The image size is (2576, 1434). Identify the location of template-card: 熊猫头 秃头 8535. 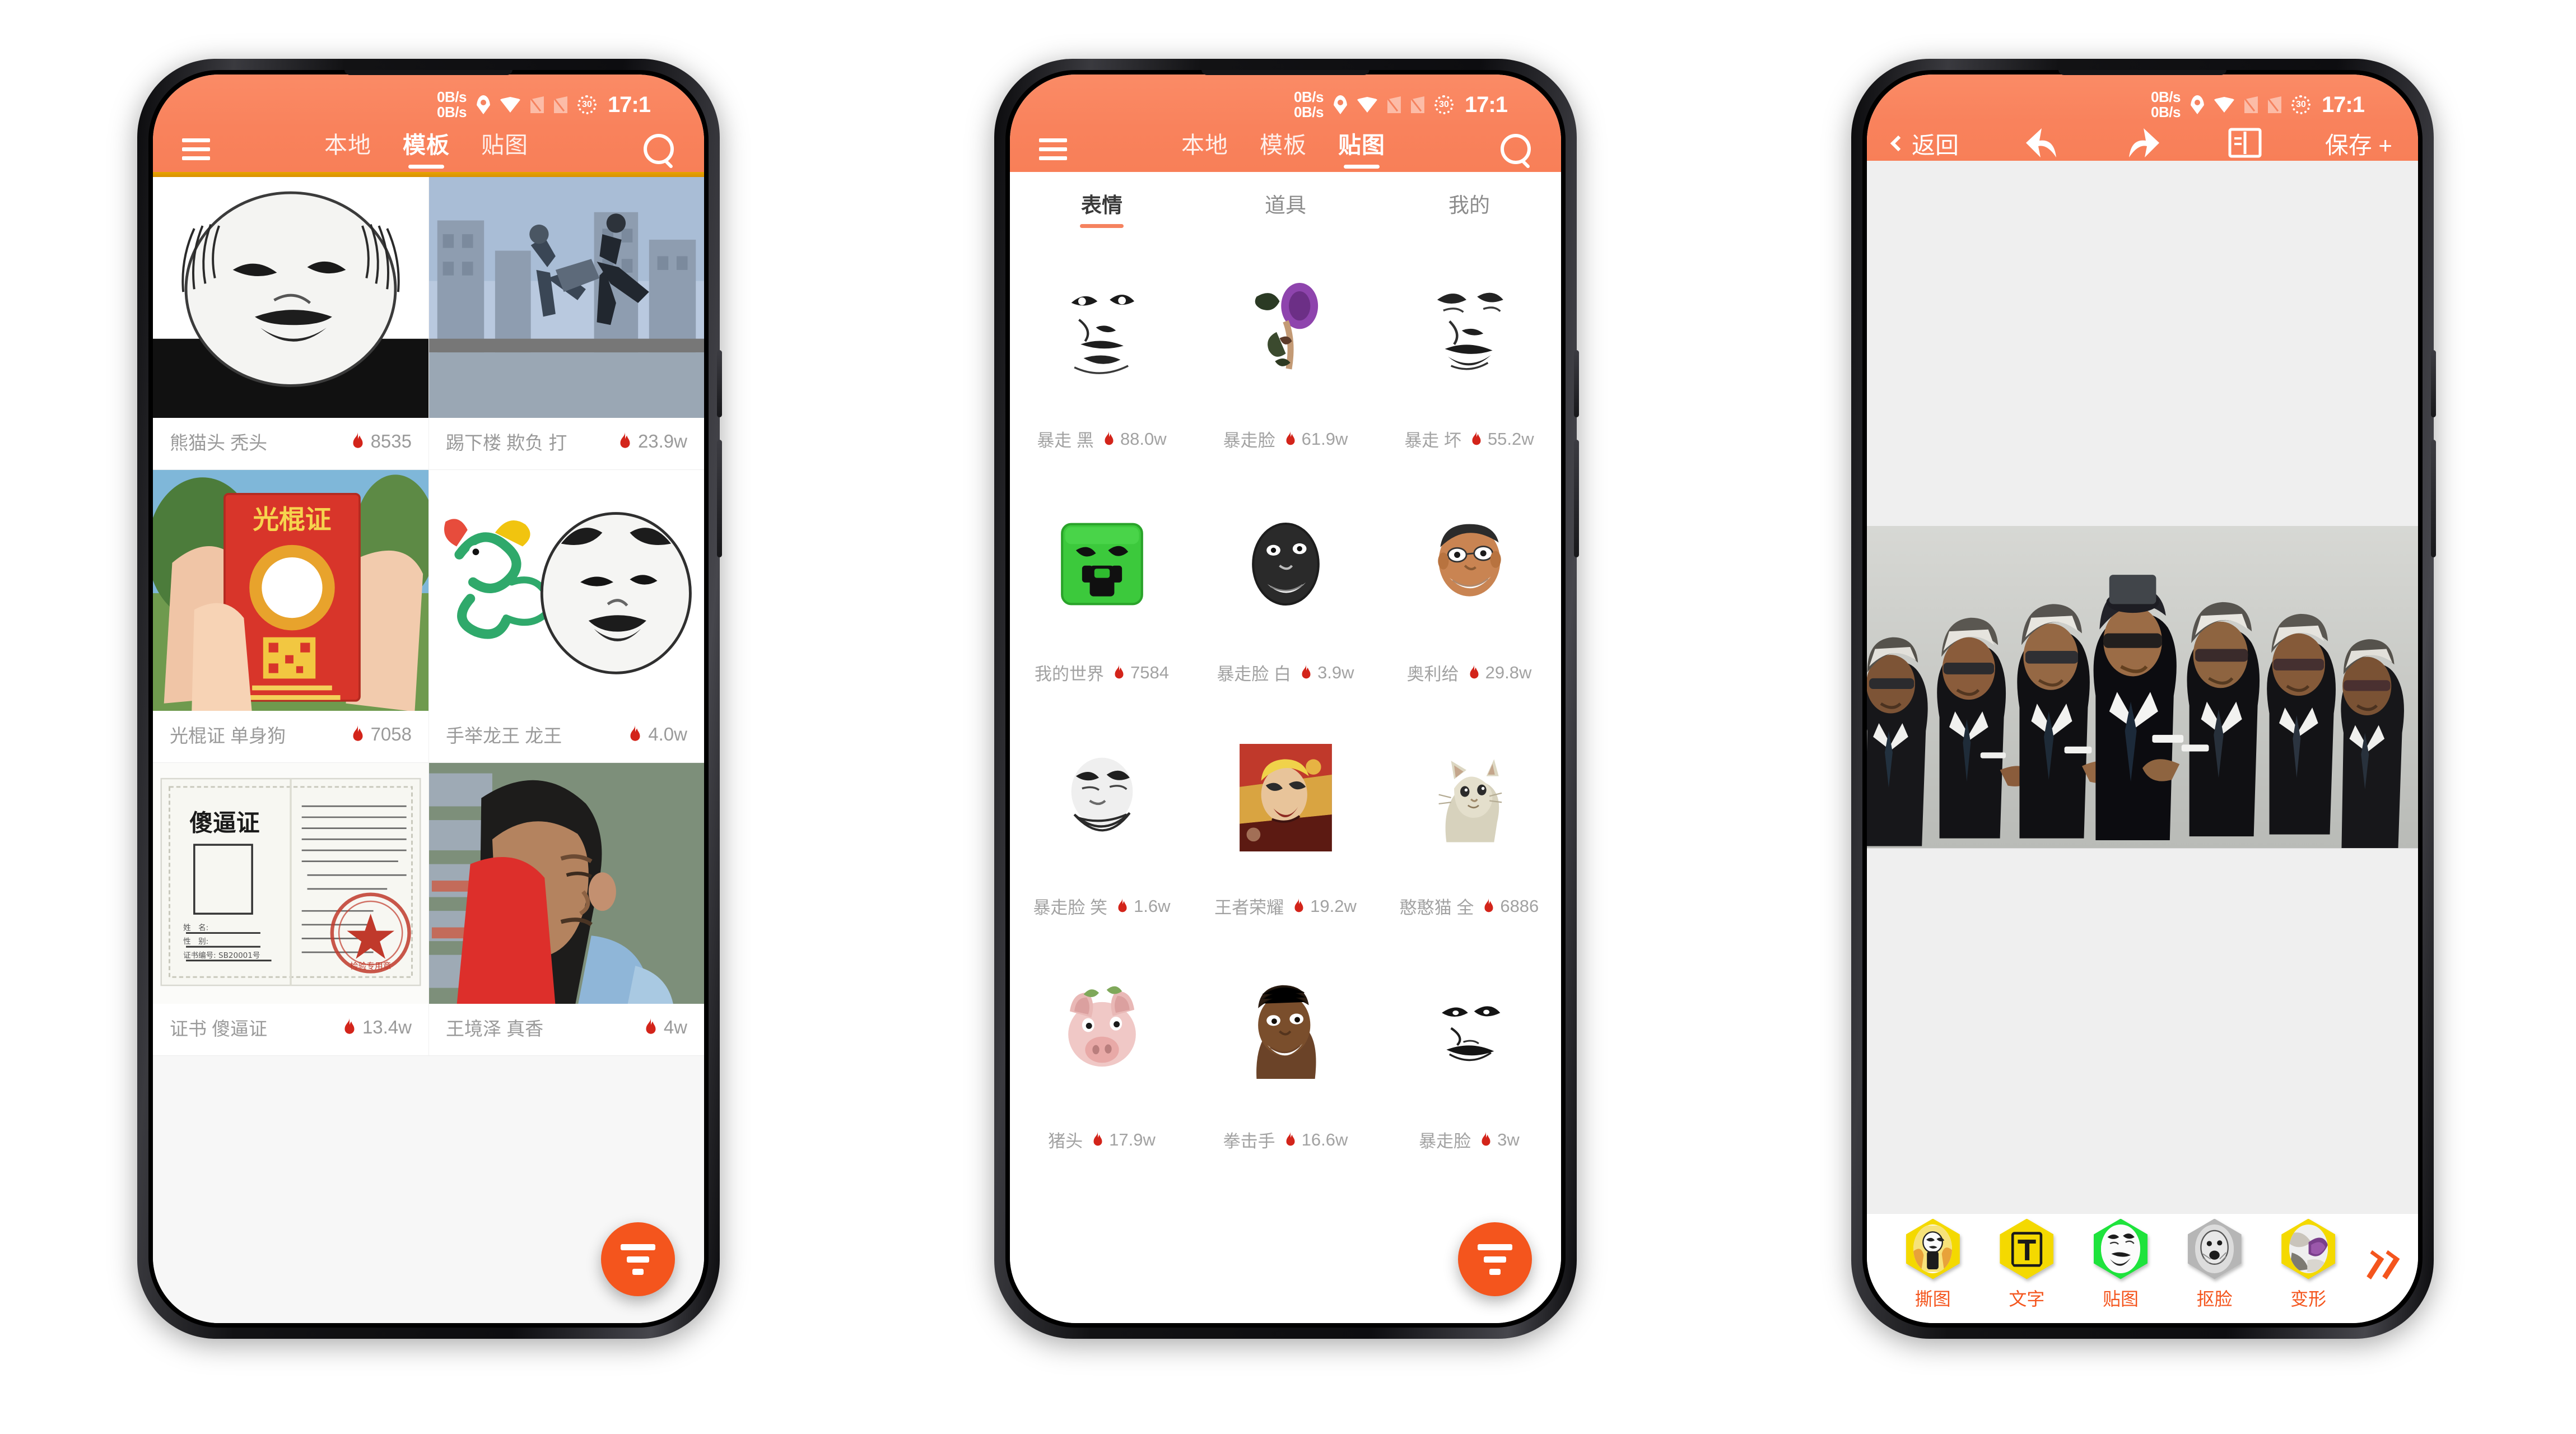
(290, 323).